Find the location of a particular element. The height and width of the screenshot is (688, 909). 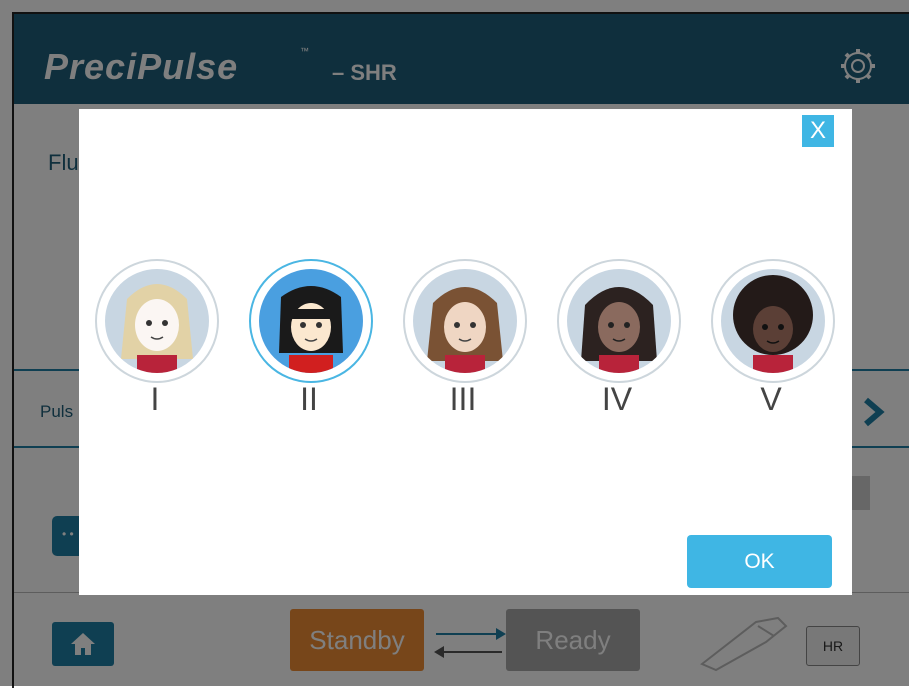

skin-type-label: V is located at coordinates (771, 399).